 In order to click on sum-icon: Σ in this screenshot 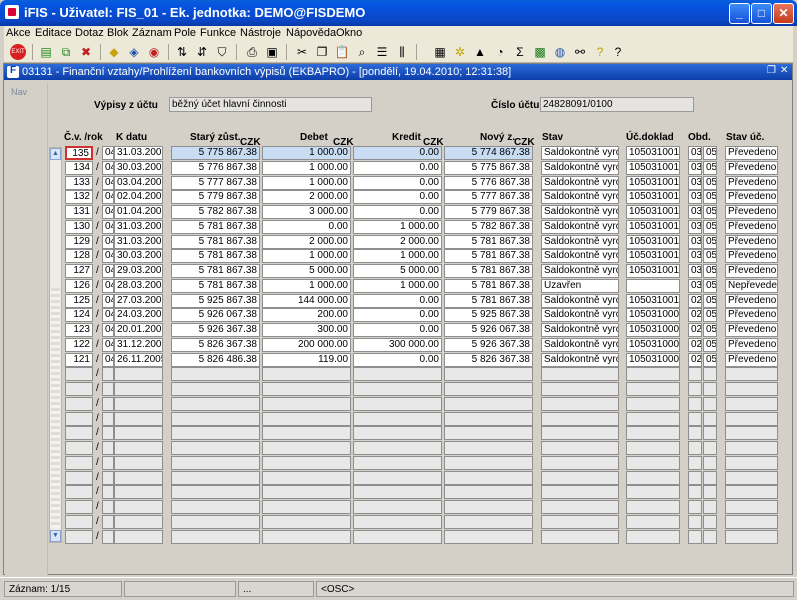, I will do `click(520, 52)`.